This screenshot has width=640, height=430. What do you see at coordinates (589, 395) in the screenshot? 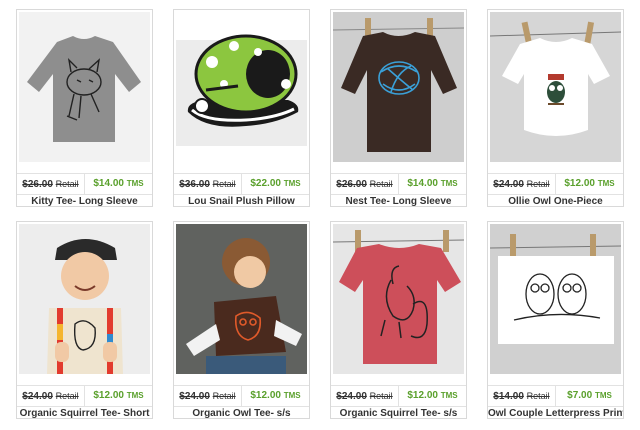
I see `tms-price: $7.00 TMS` at bounding box center [589, 395].